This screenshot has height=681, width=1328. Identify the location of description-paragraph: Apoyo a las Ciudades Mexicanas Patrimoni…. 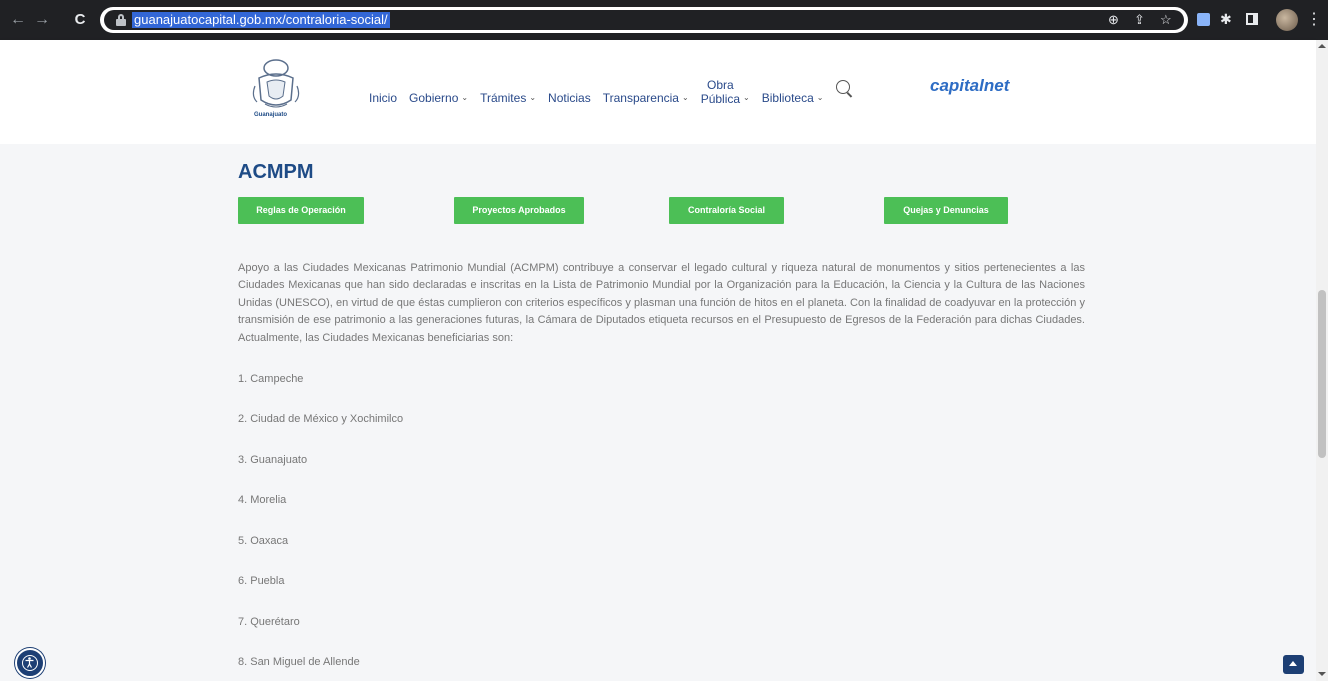
(661, 303).